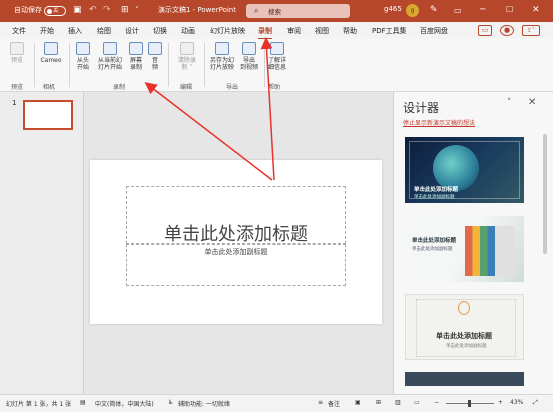 Image resolution: width=553 pixels, height=412 pixels. I want to click on arrow-to-screen-recording, so click(208, 131).